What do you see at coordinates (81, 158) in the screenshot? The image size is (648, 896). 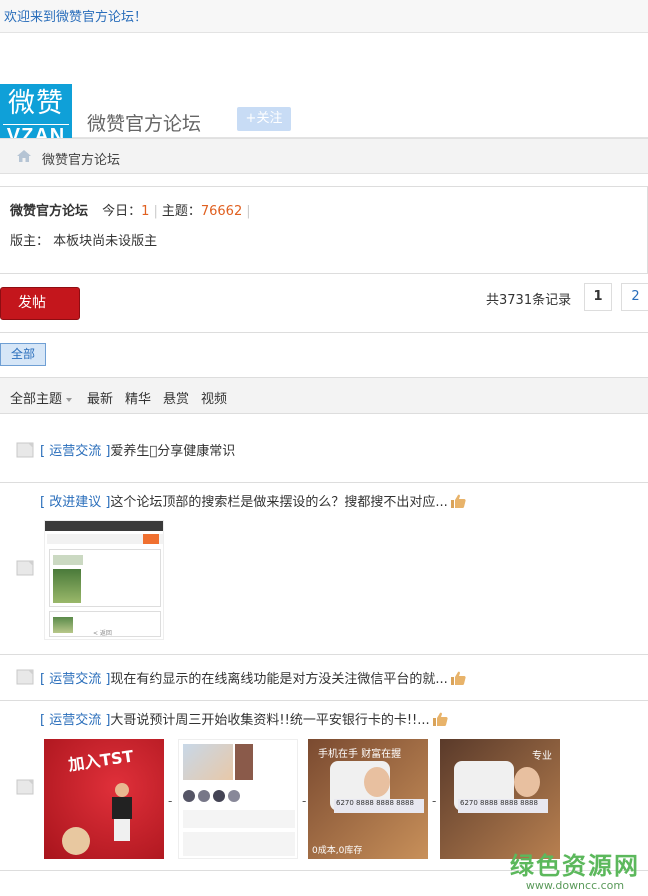 I see `breadcrumb-forum-link: 微赞官方论坛` at bounding box center [81, 158].